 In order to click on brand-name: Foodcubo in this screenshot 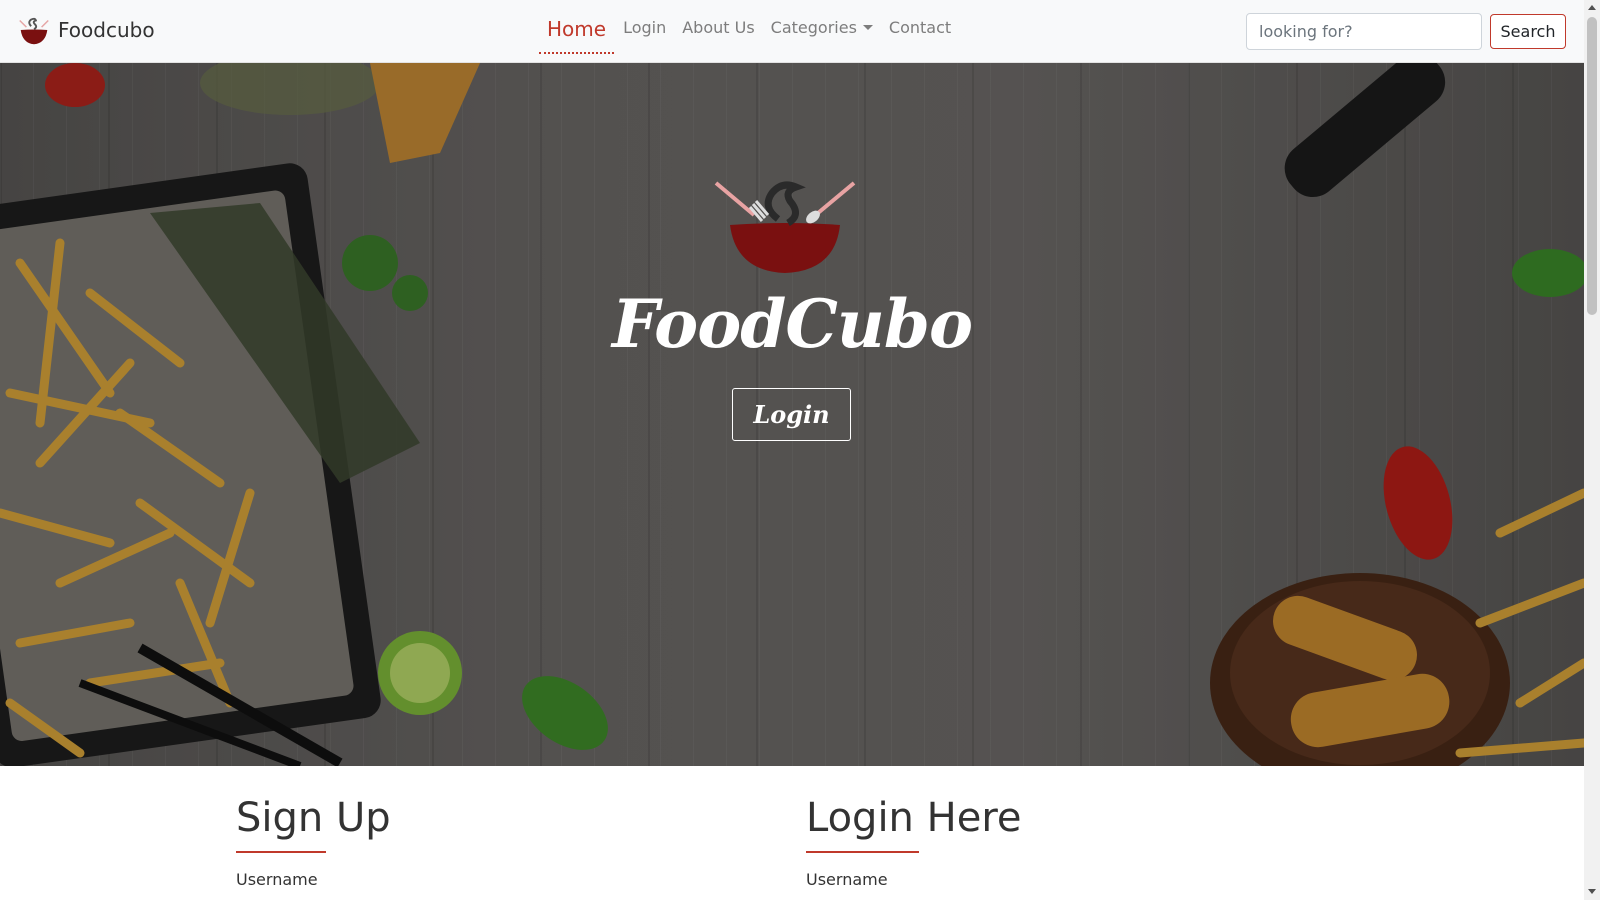, I will do `click(106, 30)`.